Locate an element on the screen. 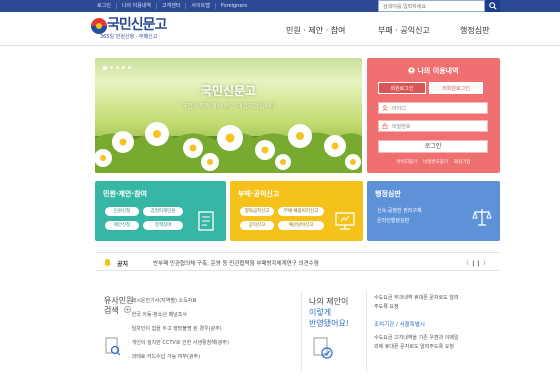 Image resolution: width=560 pixels, height=380 pixels. main-banner: 국민신문고 국민의 입장에서 듣고 해결하겠습니다 is located at coordinates (228, 115).